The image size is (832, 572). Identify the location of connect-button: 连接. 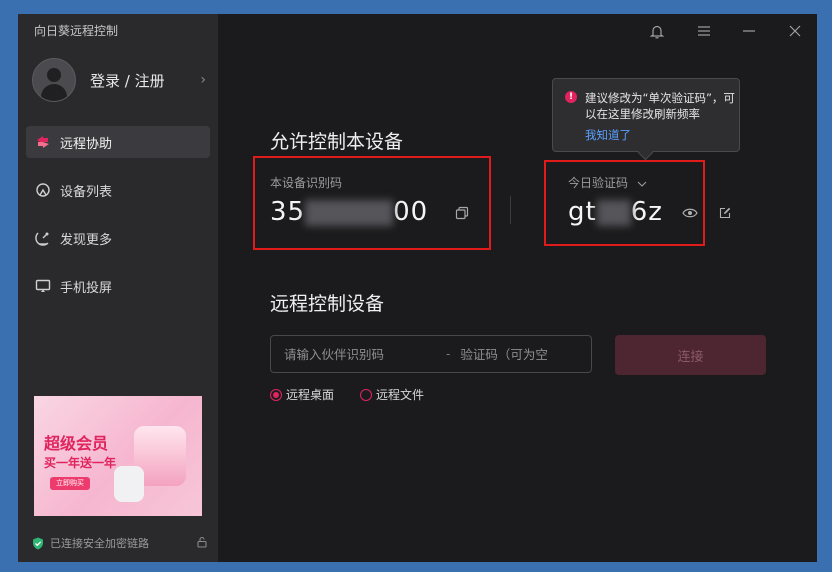
(690, 355).